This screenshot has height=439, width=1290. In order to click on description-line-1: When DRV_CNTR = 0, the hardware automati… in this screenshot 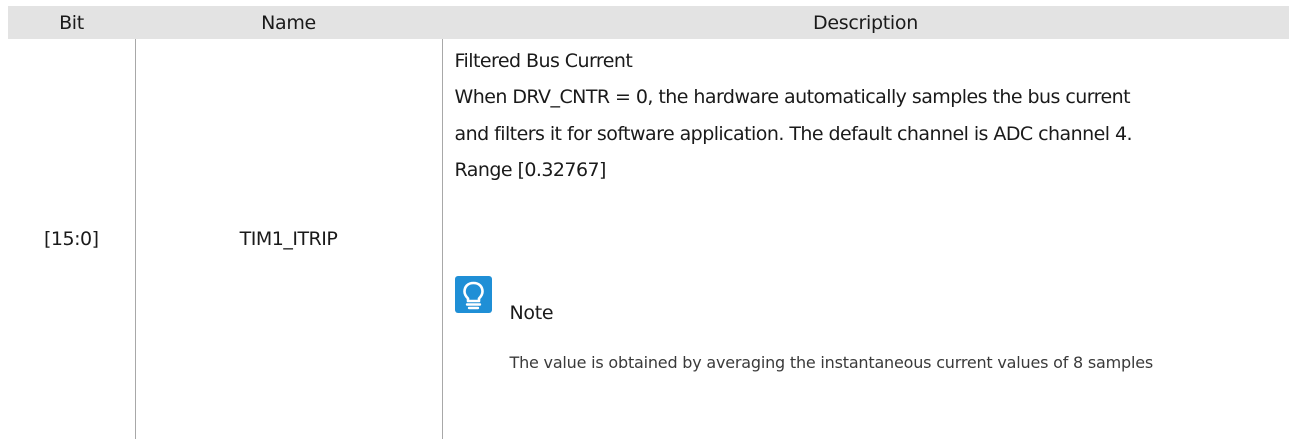, I will do `click(792, 97)`.